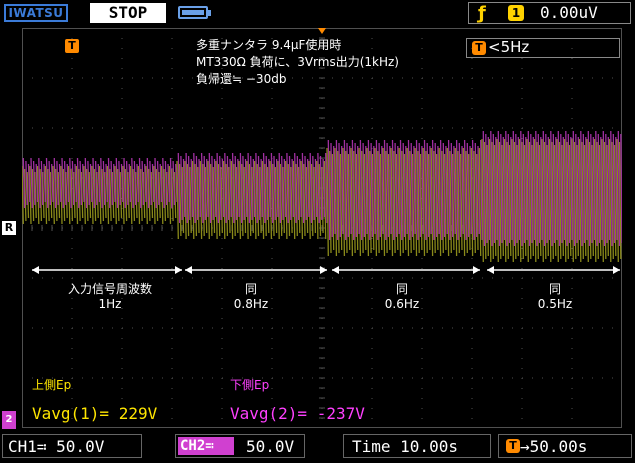 Image resolution: width=635 pixels, height=463 pixels. Describe the element at coordinates (36, 13) in the screenshot. I see `brand-logo: IWATSU` at that location.